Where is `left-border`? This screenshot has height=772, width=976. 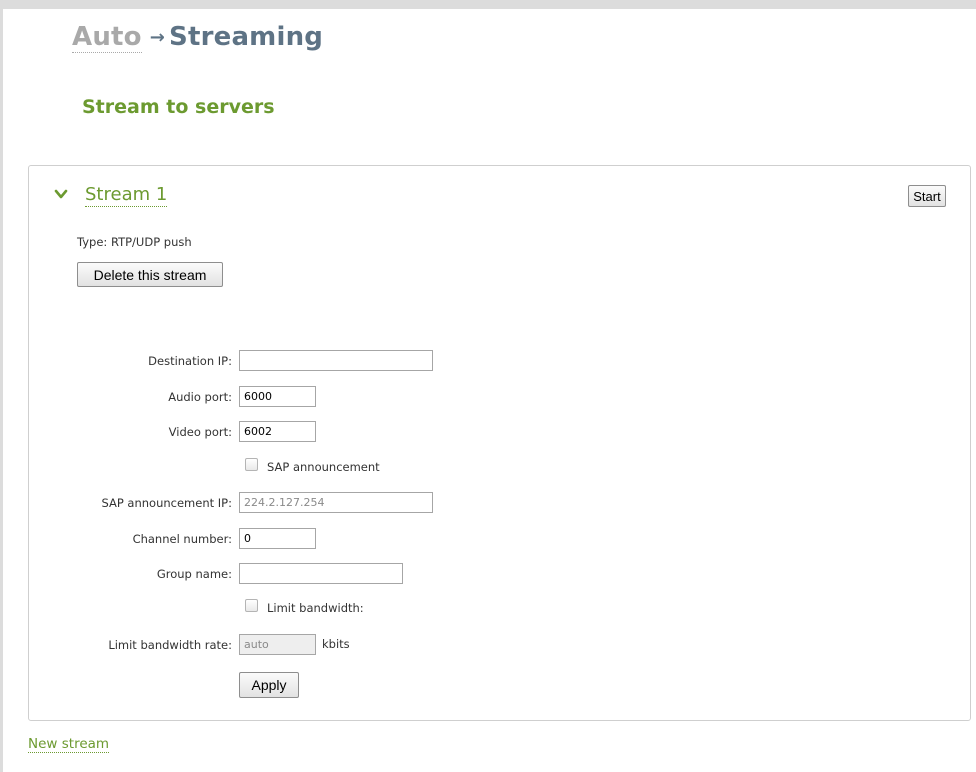 left-border is located at coordinates (1, 390).